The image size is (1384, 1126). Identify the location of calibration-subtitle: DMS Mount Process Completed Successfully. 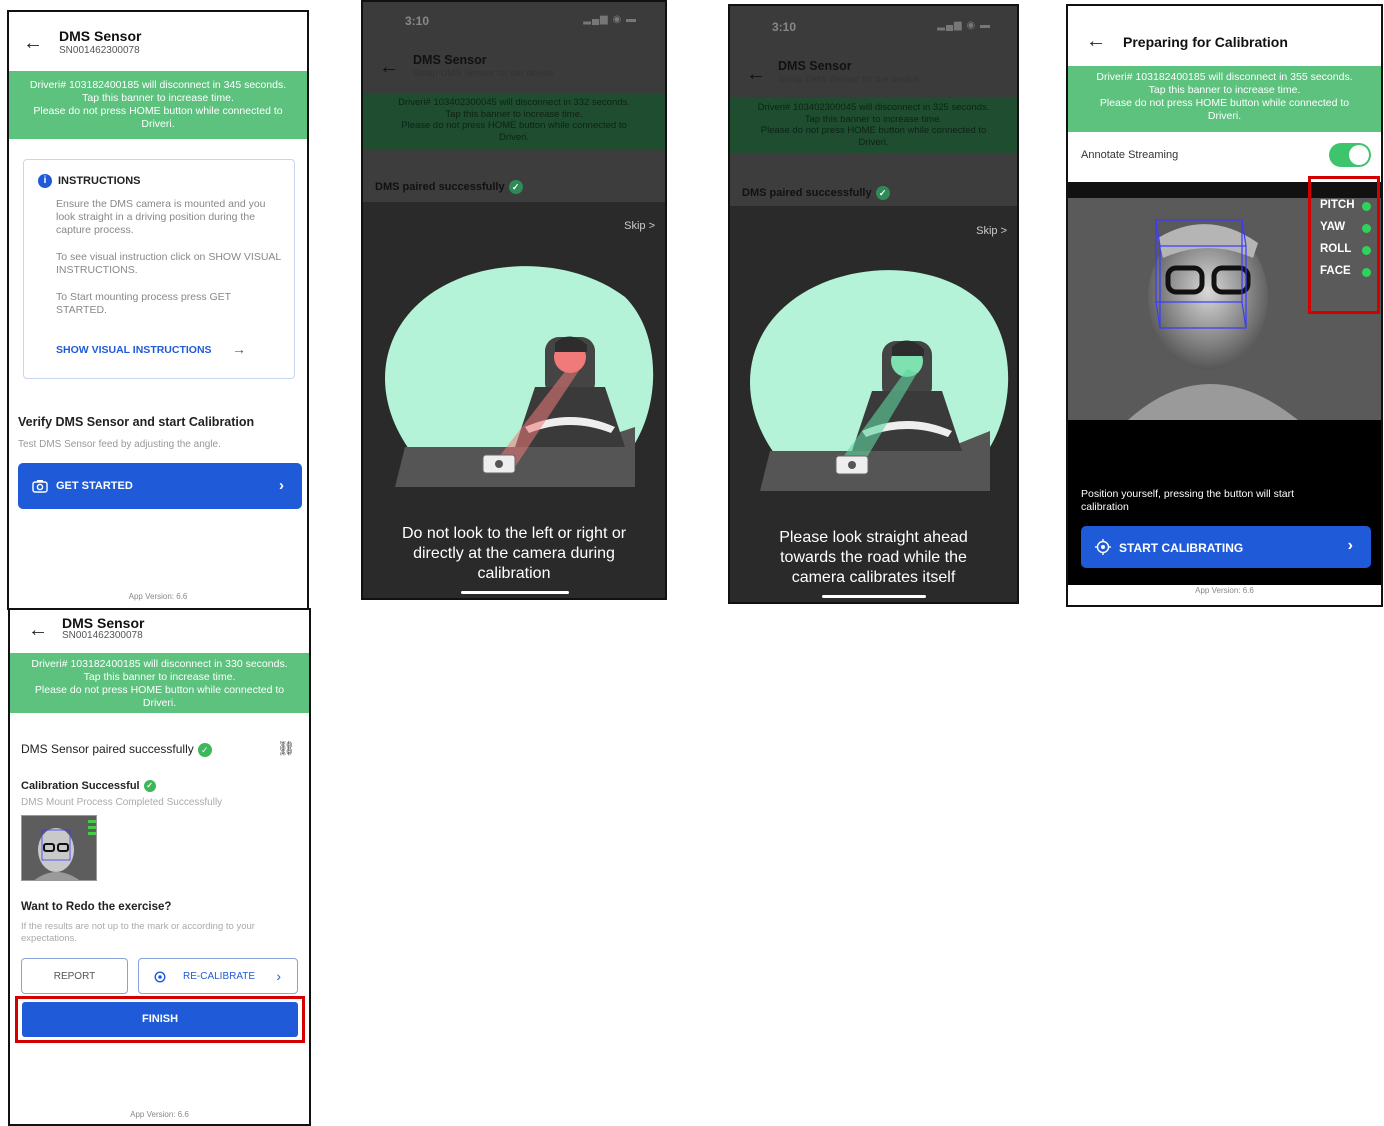
(122, 802).